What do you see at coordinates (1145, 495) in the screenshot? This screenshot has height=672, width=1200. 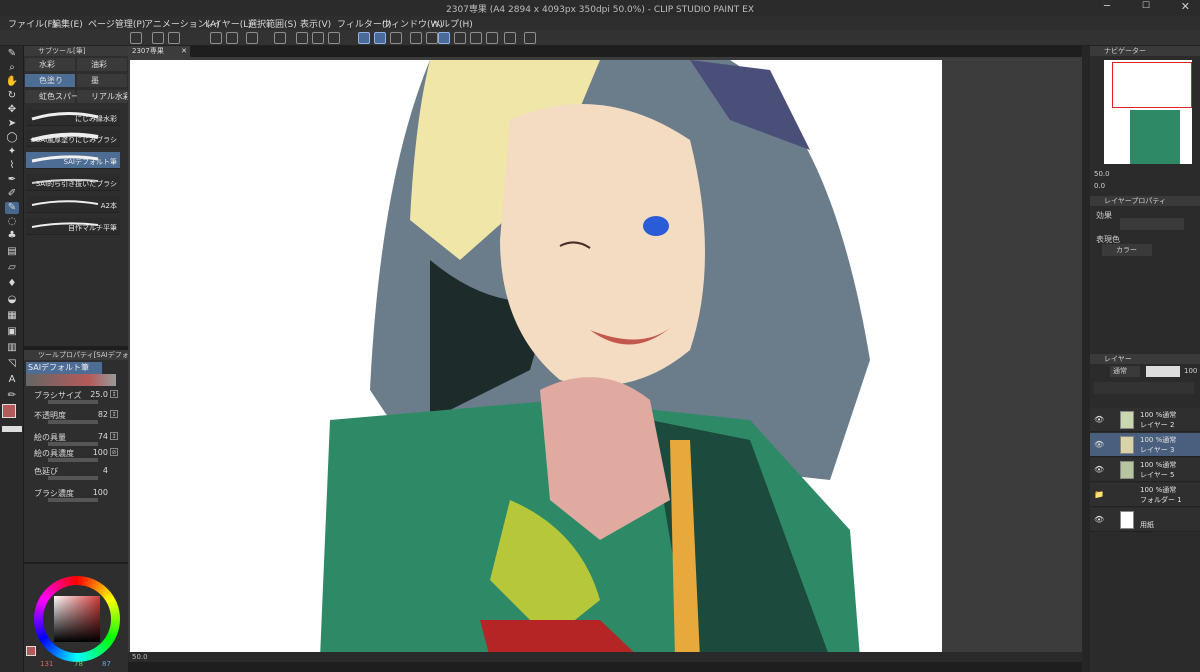 I see `layer-row-folder: 📁 100 %通常 フォルダー 1` at bounding box center [1145, 495].